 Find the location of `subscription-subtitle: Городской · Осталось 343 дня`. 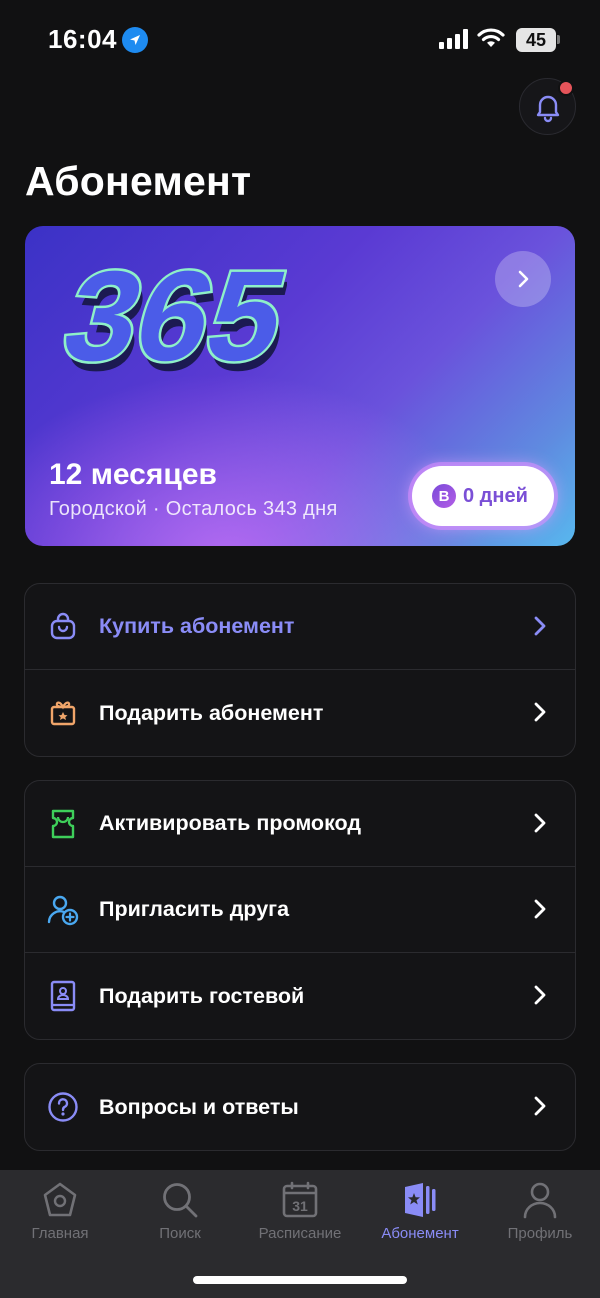

subscription-subtitle: Городской · Осталось 343 дня is located at coordinates (193, 509).